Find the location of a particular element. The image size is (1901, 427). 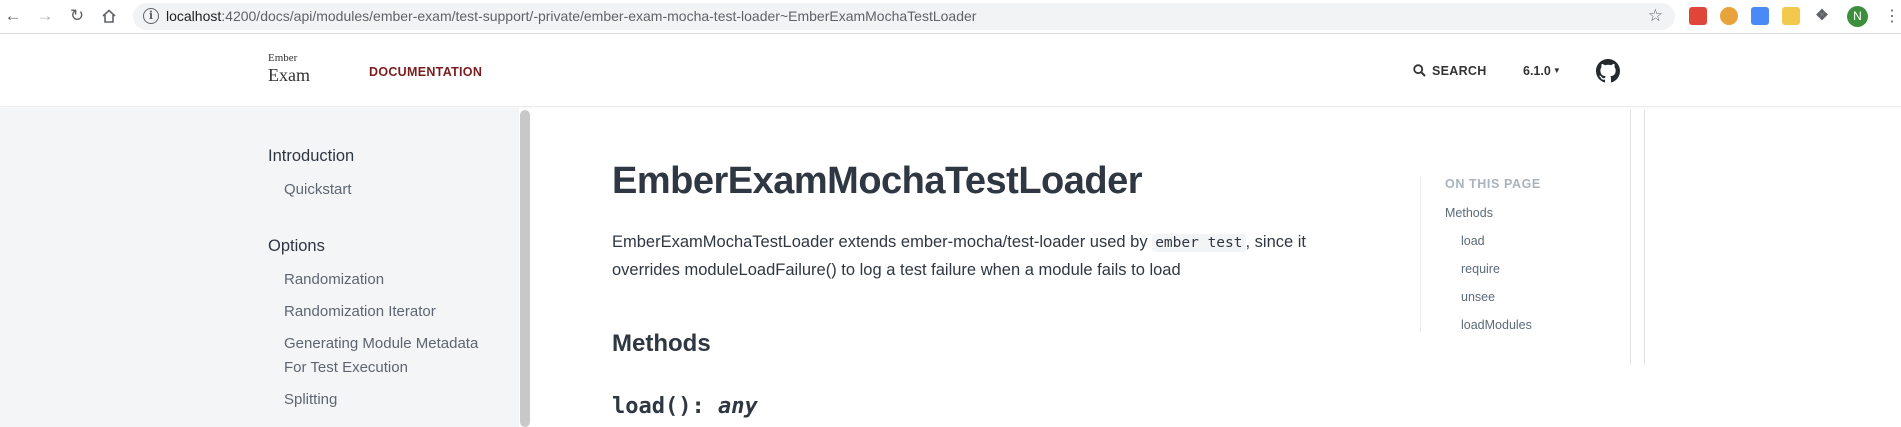

puzzle-extensions-icon: ❖ is located at coordinates (1822, 16).